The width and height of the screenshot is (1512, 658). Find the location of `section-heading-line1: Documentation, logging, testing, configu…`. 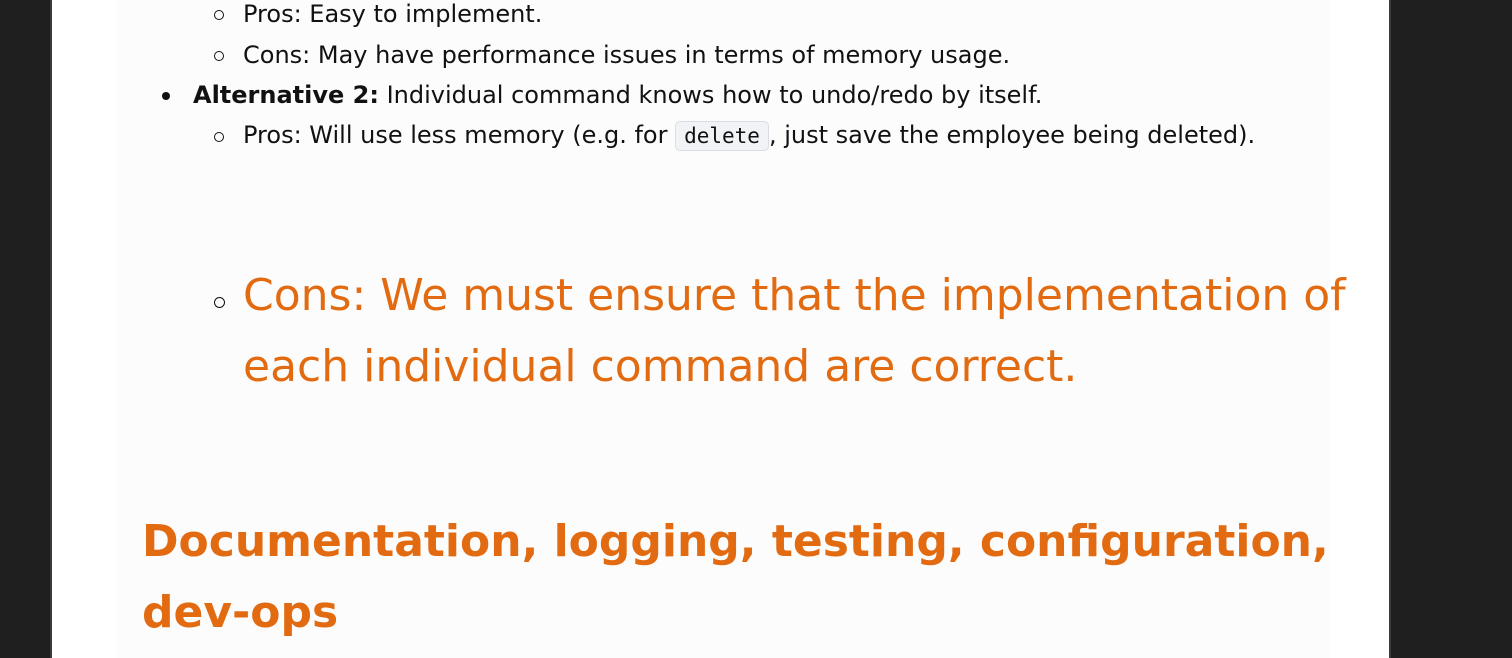

section-heading-line1: Documentation, logging, testing, configu… is located at coordinates (735, 541).